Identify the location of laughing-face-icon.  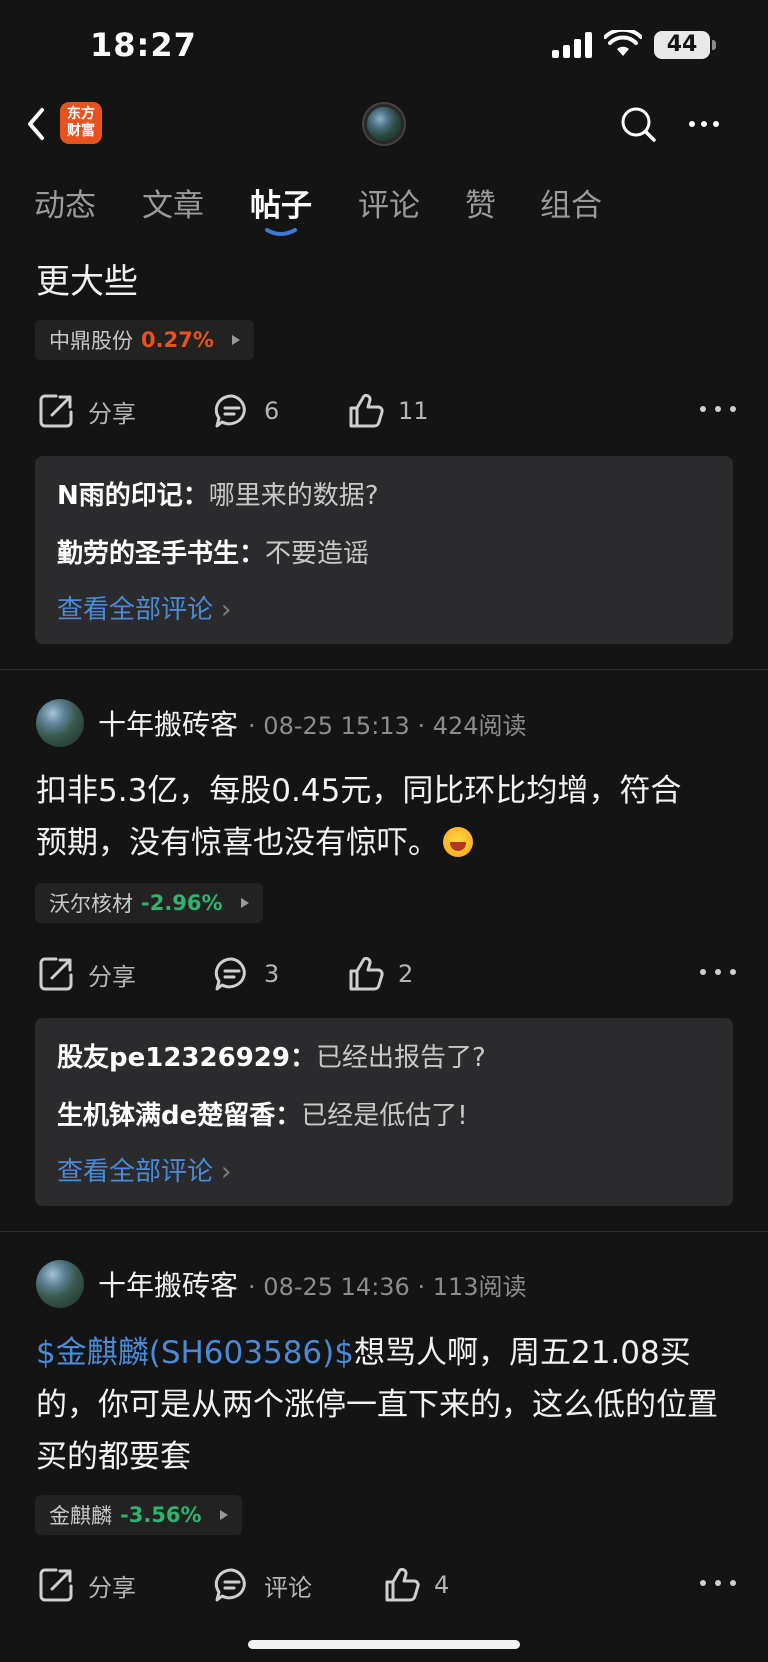
(458, 842).